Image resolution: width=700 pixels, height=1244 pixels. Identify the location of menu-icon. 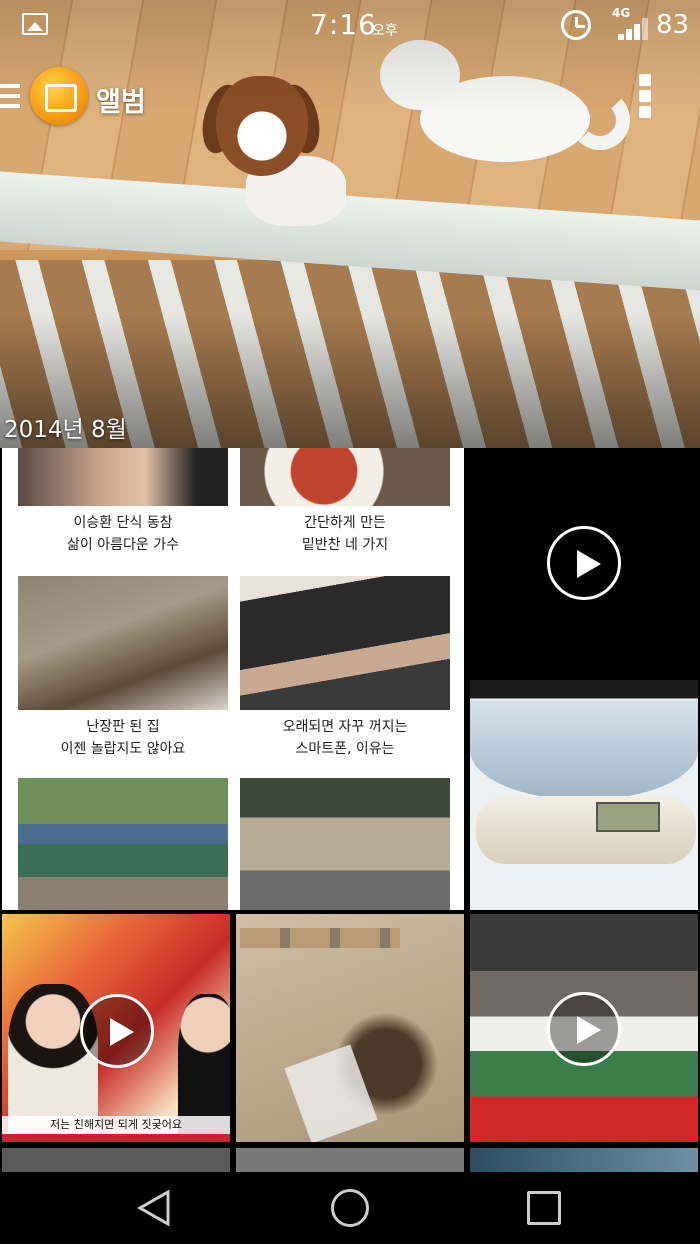
(10, 96).